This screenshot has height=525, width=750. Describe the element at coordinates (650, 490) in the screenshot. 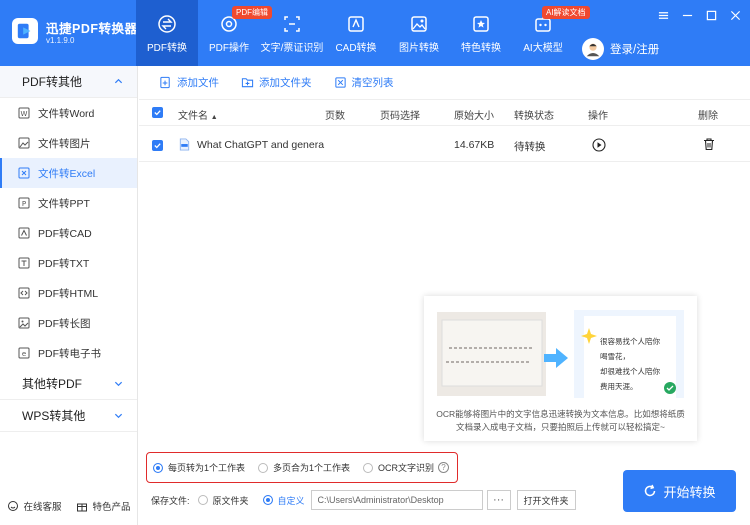

I see `refresh-icon` at that location.